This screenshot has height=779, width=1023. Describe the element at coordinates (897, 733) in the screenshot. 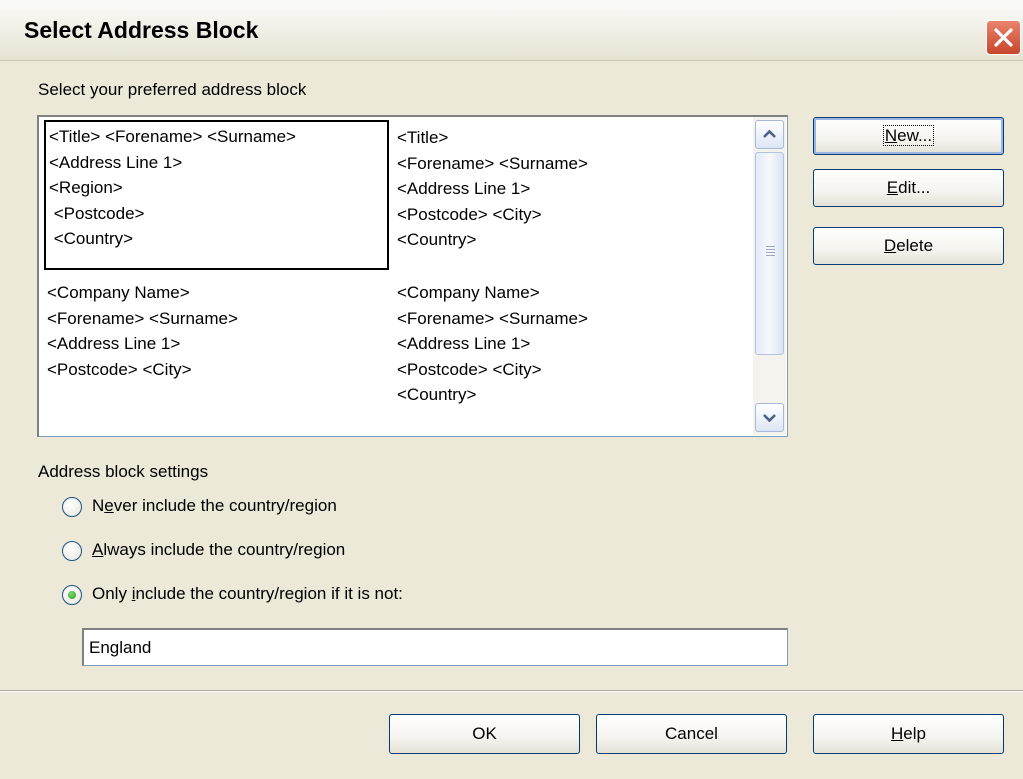

I see `access-key: H` at that location.